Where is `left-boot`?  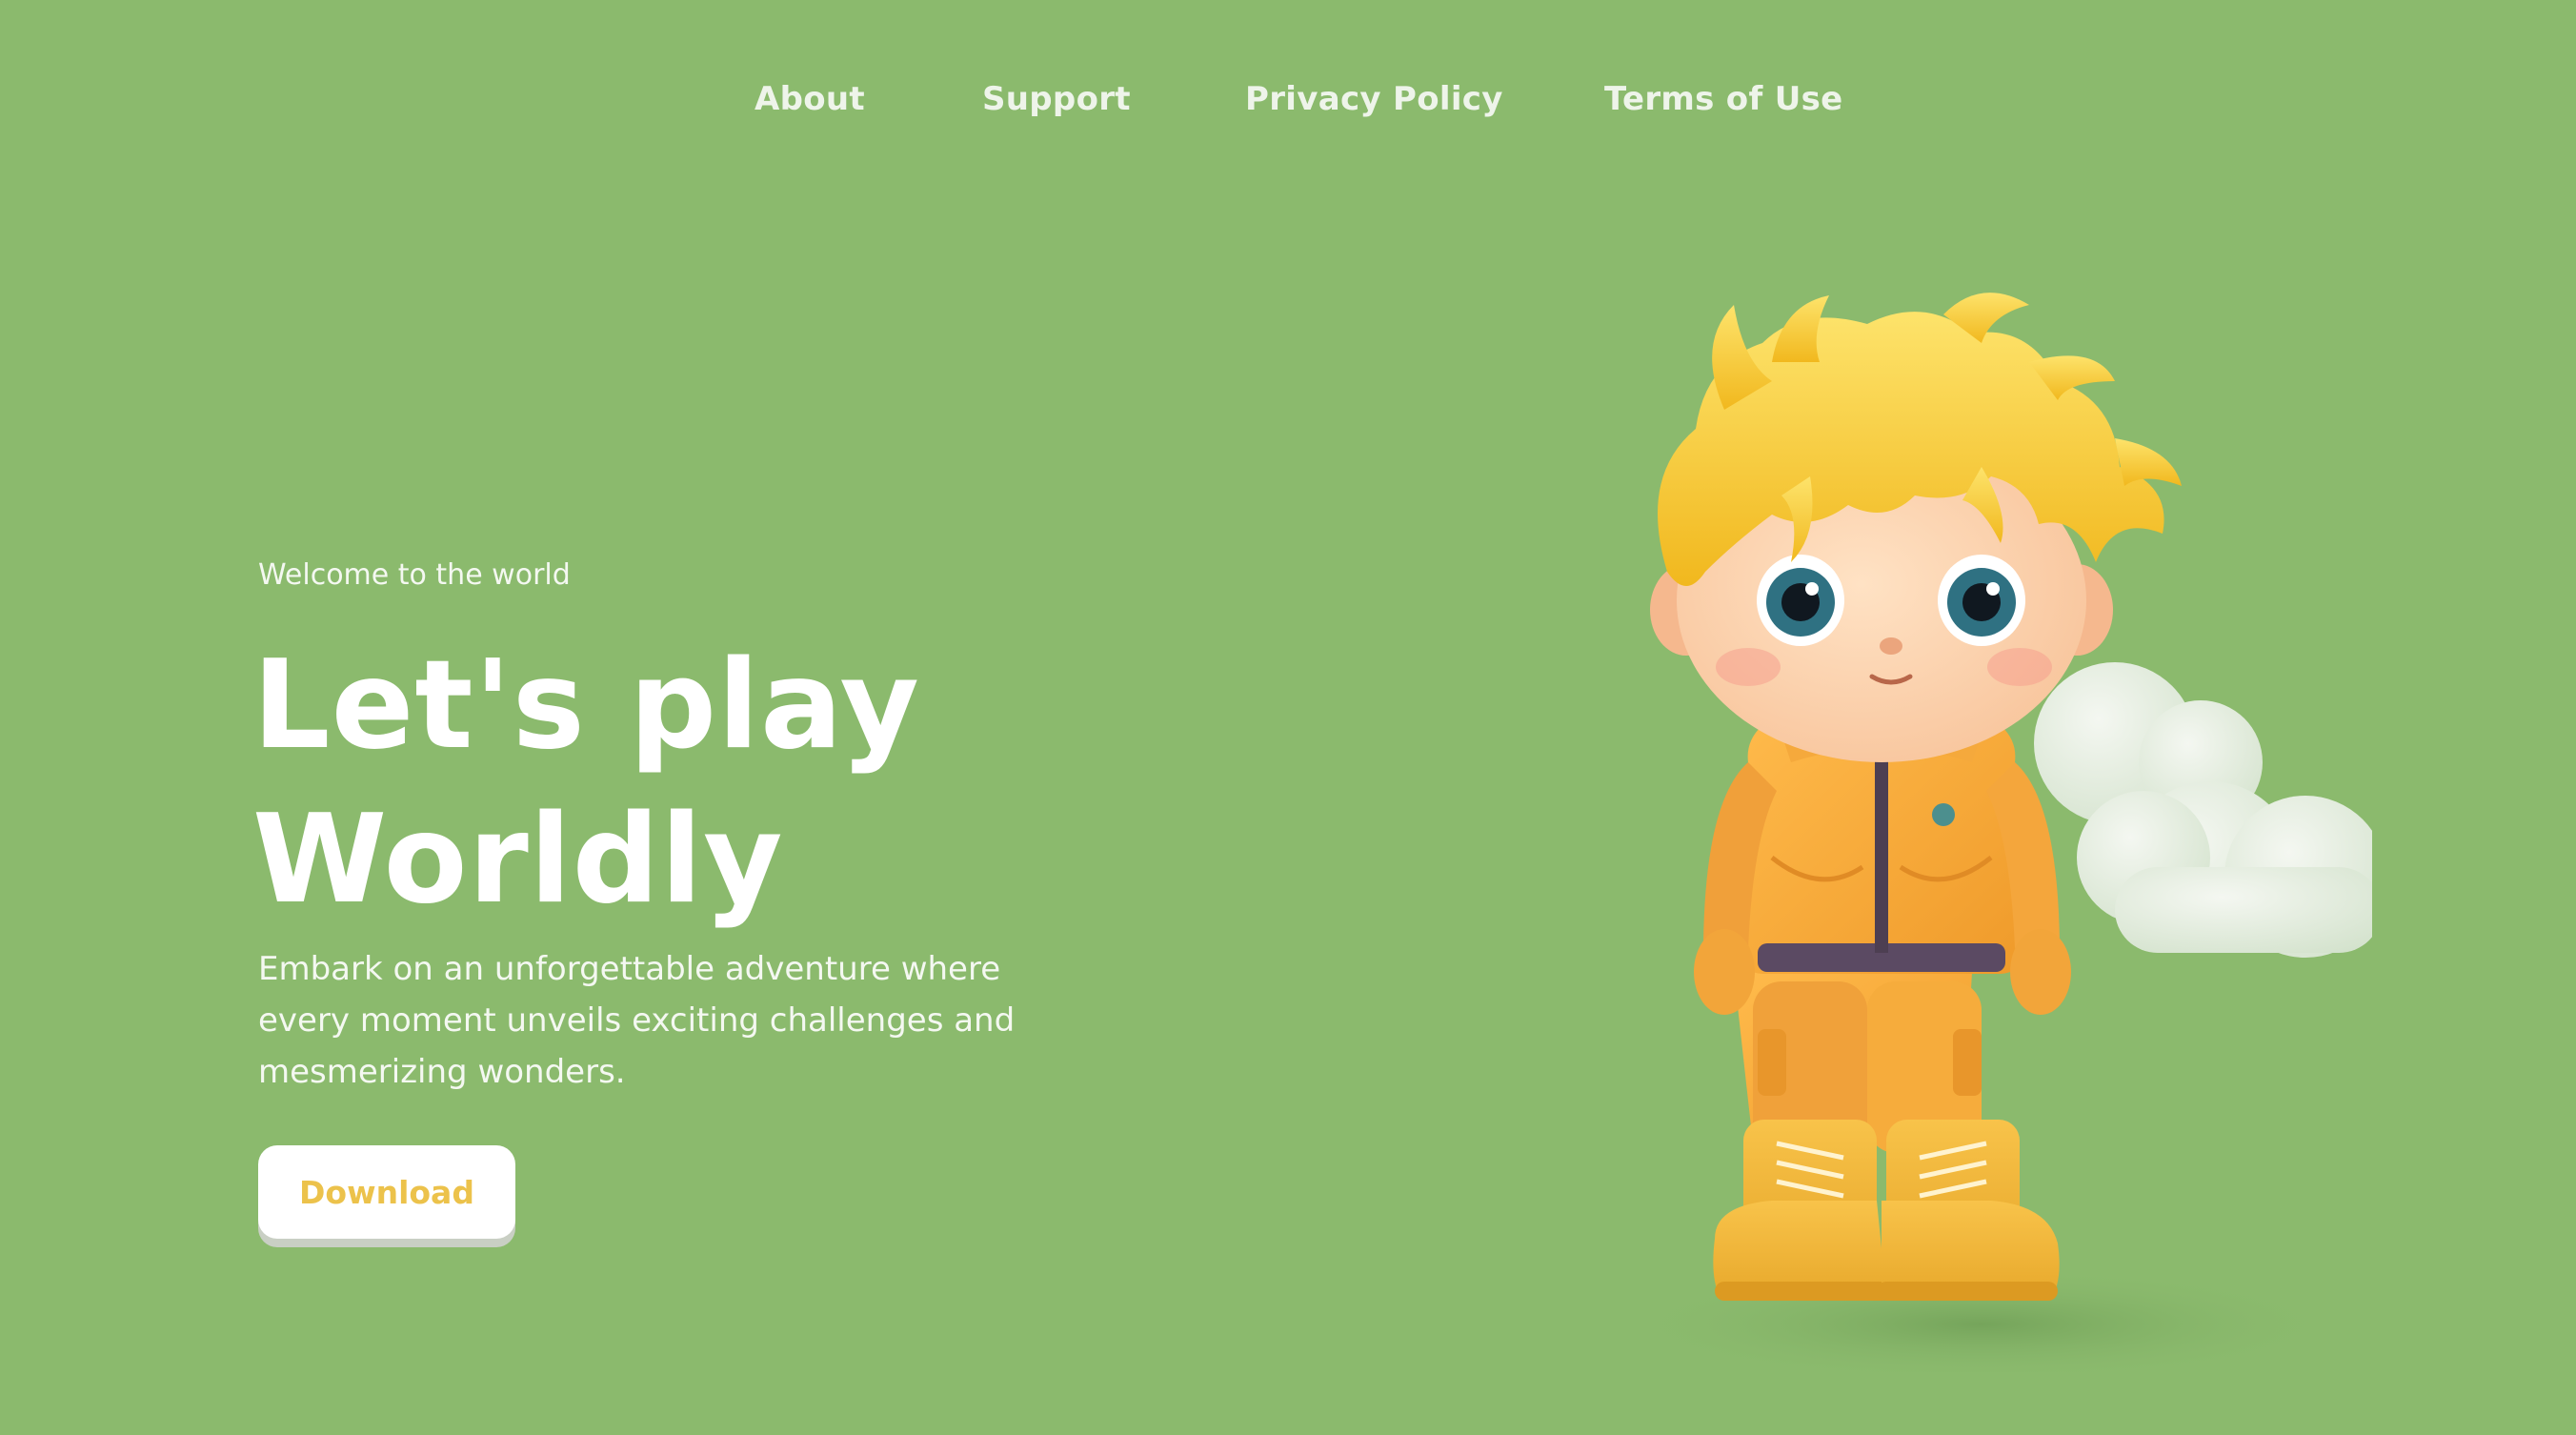 left-boot is located at coordinates (1802, 1210).